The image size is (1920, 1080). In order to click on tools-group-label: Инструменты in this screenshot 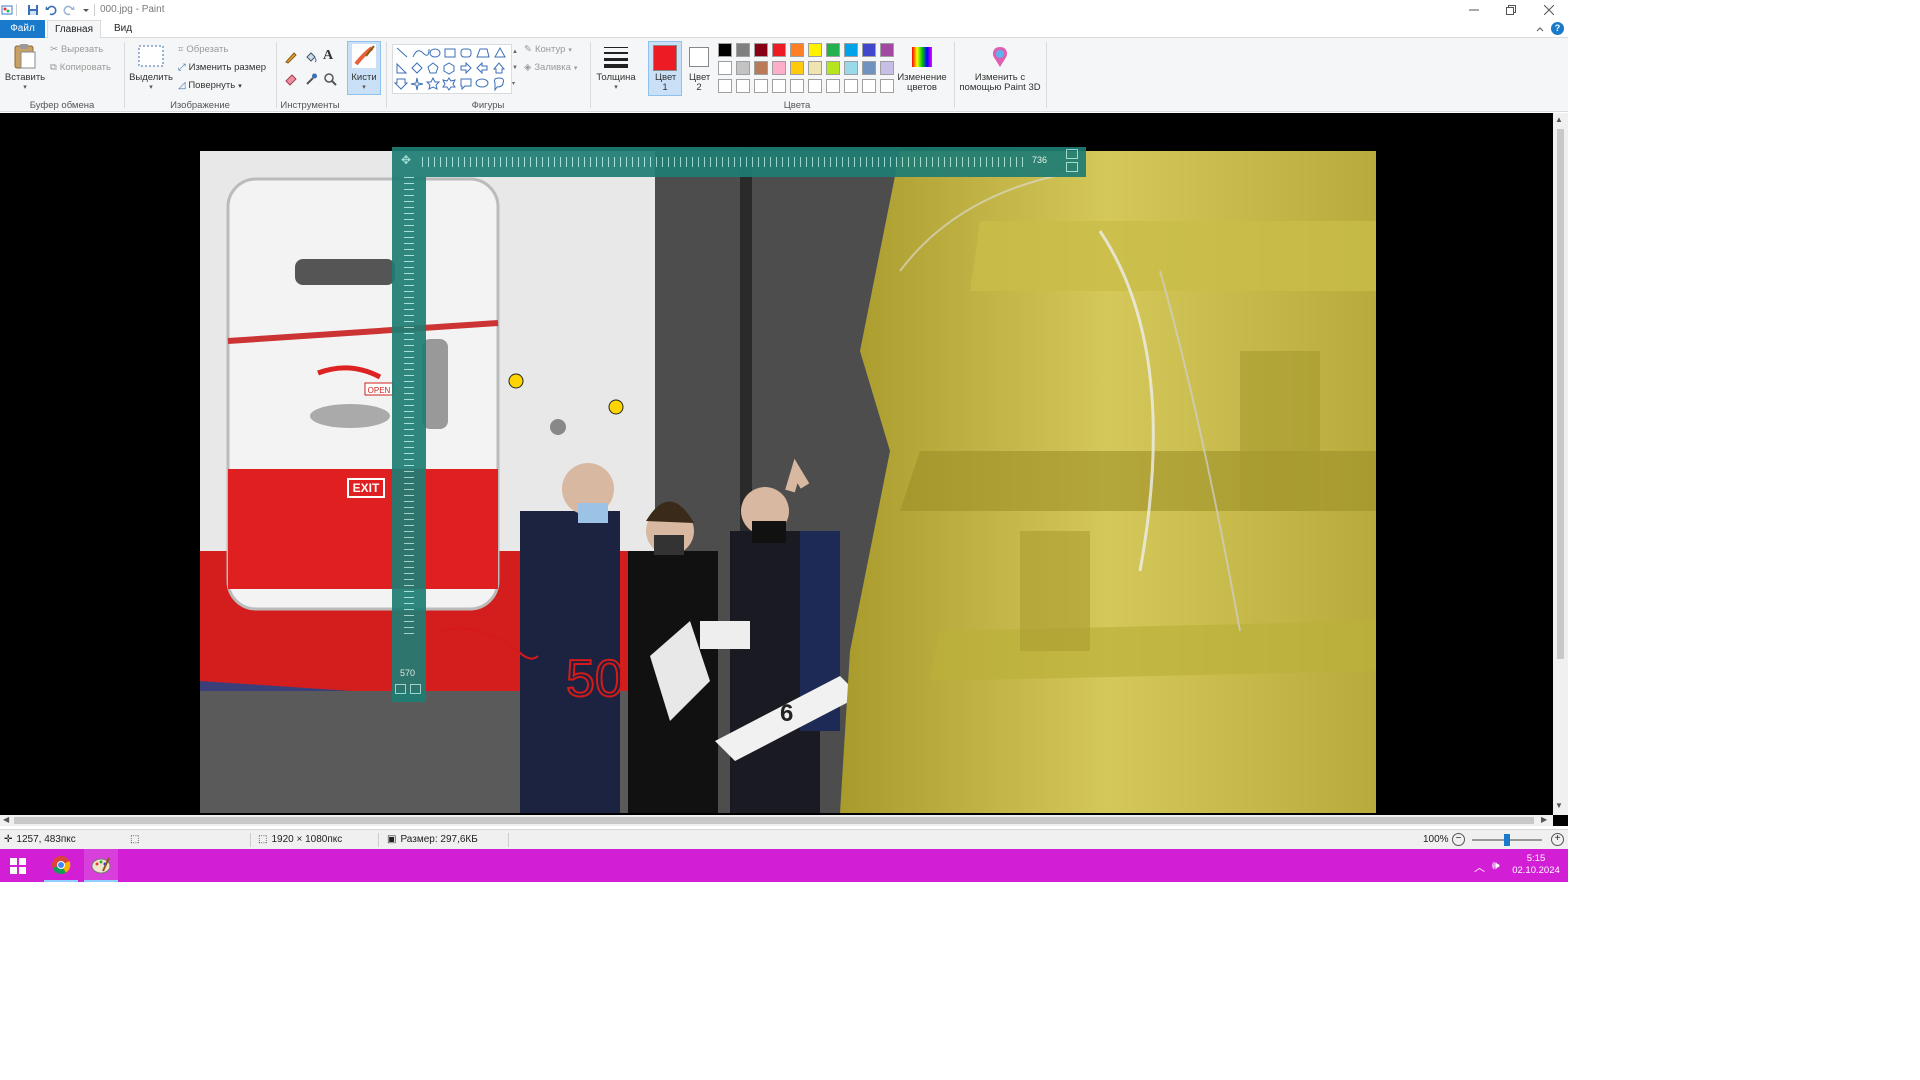, I will do `click(310, 105)`.